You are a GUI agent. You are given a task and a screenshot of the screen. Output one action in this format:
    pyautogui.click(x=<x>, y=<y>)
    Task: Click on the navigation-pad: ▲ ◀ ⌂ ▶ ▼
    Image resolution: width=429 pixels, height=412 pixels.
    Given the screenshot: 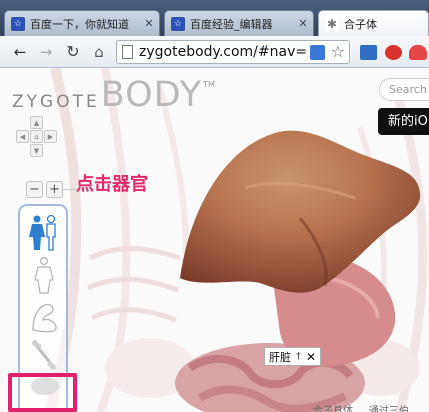 What is the action you would take?
    pyautogui.click(x=37, y=137)
    